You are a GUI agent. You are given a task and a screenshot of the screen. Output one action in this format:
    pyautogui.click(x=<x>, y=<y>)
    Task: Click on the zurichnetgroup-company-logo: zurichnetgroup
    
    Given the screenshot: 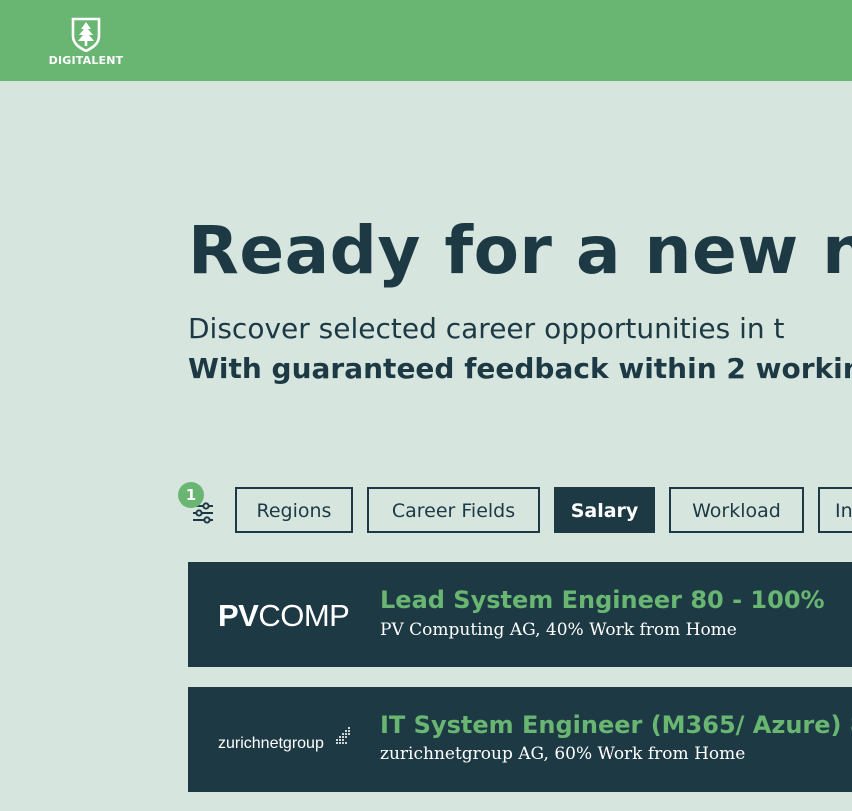 What is the action you would take?
    pyautogui.click(x=284, y=739)
    